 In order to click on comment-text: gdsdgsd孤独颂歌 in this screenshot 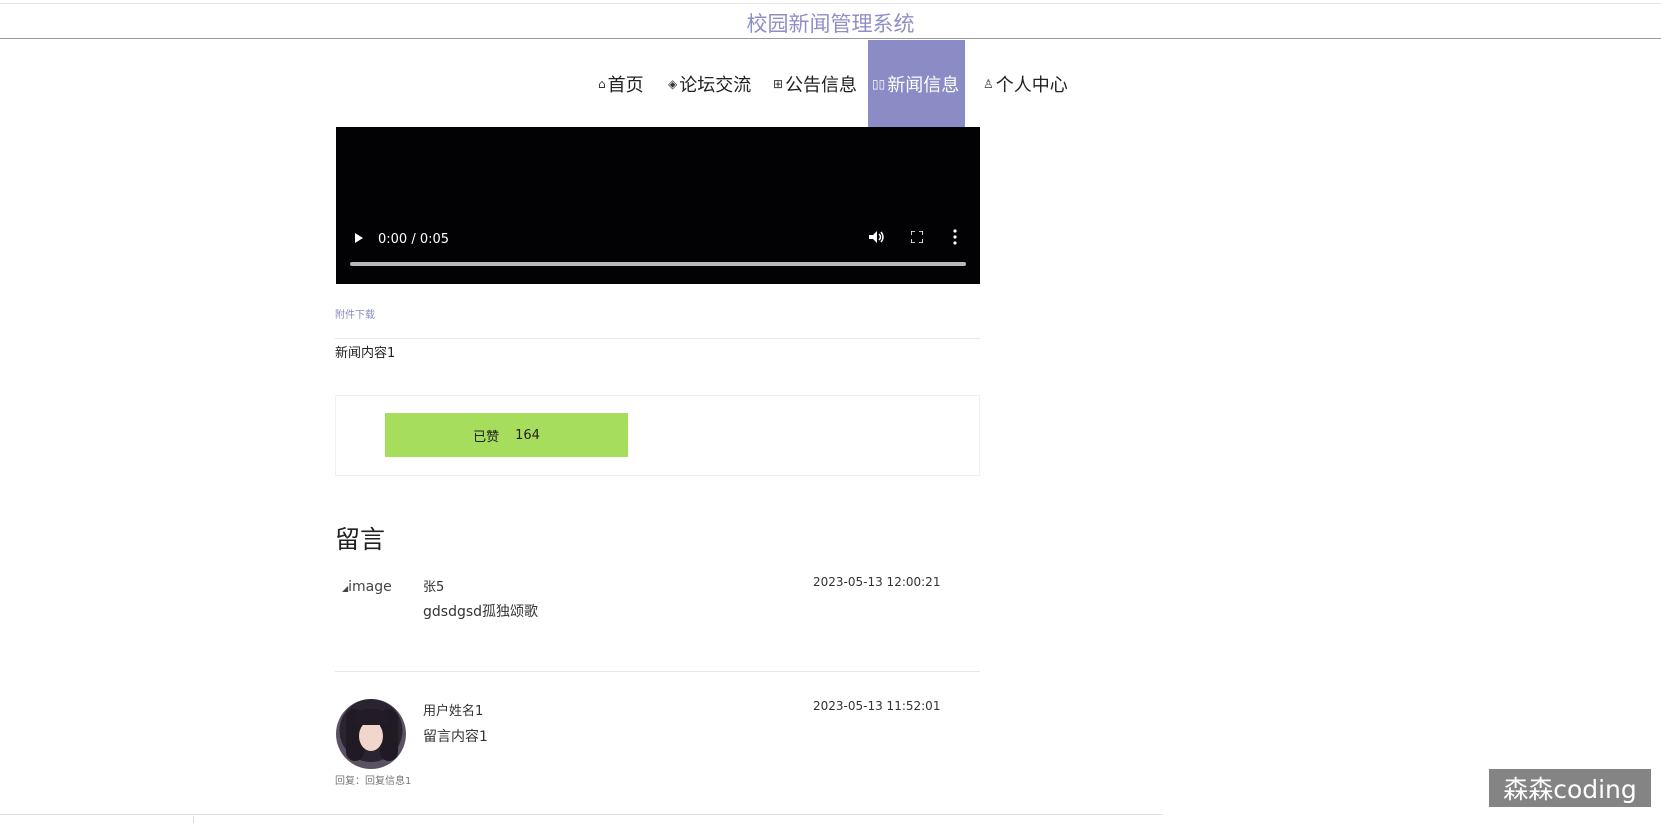, I will do `click(481, 612)`.